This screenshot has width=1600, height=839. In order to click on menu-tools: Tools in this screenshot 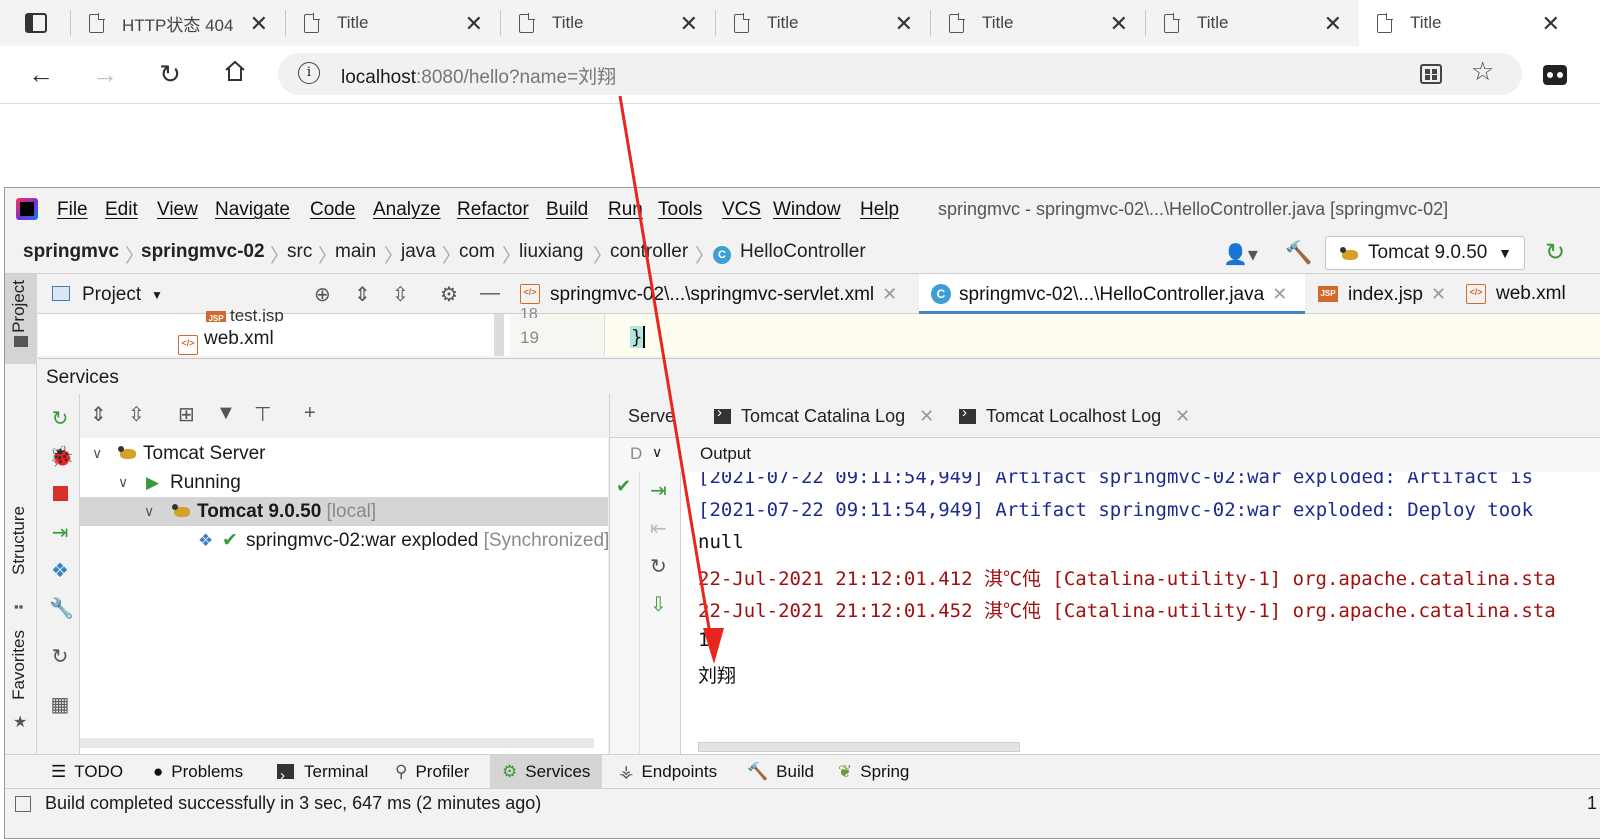, I will do `click(680, 210)`.